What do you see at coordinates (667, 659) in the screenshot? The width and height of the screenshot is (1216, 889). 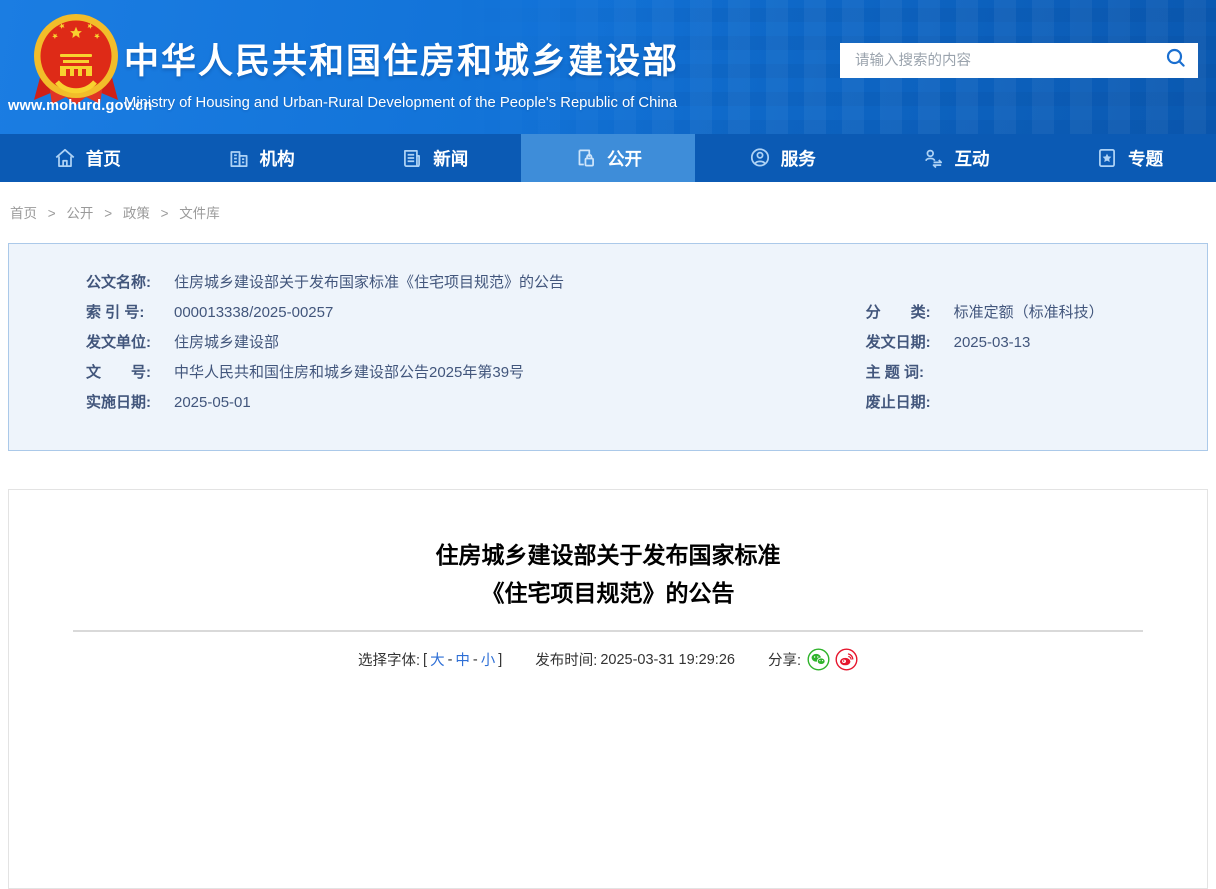 I see `publish-time-value: 2025-03-31 19:29:26` at bounding box center [667, 659].